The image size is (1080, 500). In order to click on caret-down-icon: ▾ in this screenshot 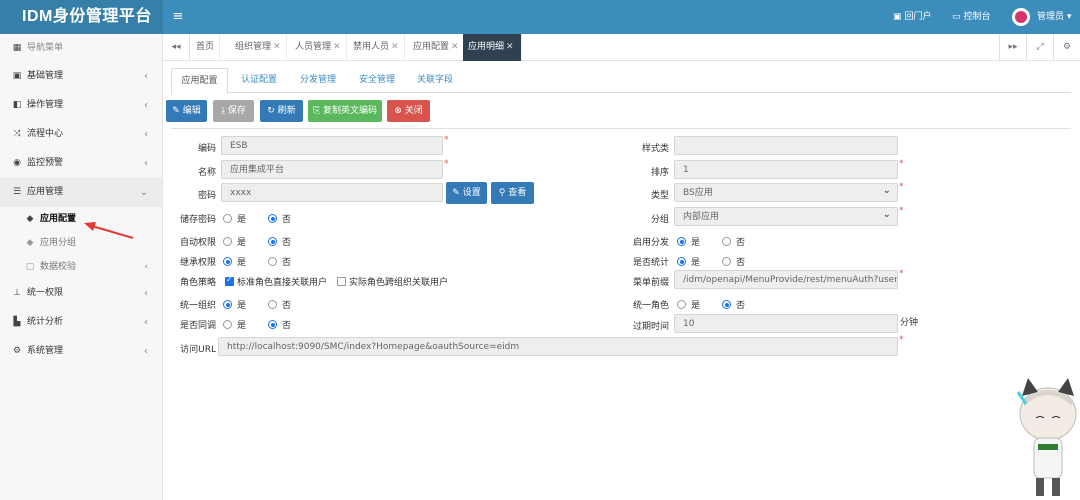, I will do `click(1069, 17)`.